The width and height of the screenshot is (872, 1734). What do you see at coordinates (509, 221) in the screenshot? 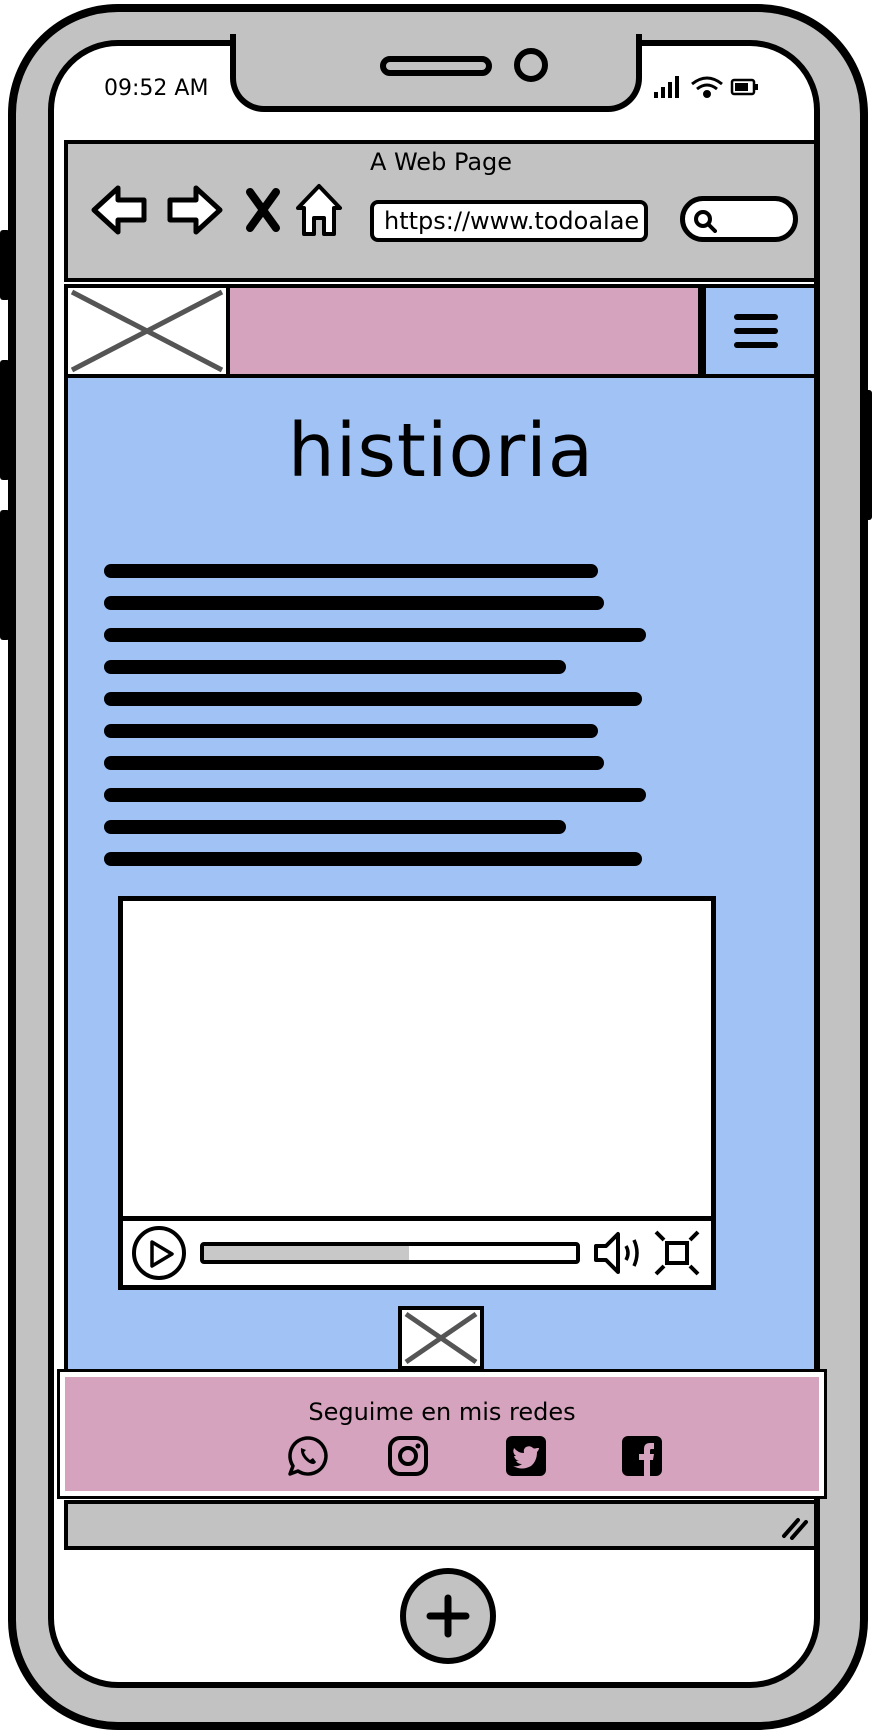
I see `url-input: https://www.todoalae` at bounding box center [509, 221].